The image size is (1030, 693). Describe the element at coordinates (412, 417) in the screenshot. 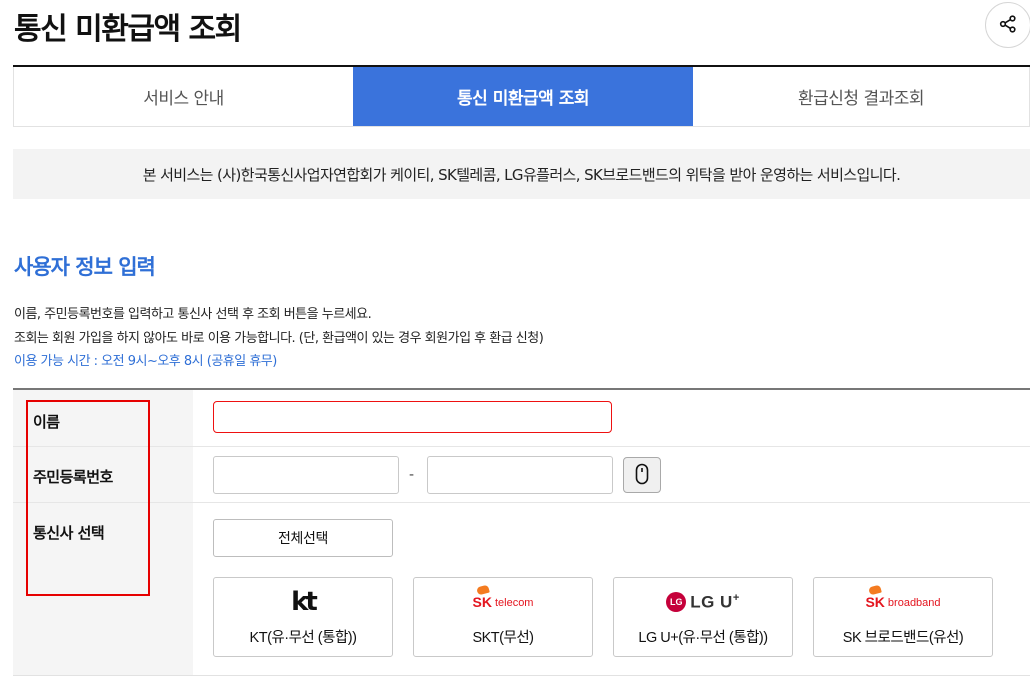

I see `name-input` at that location.